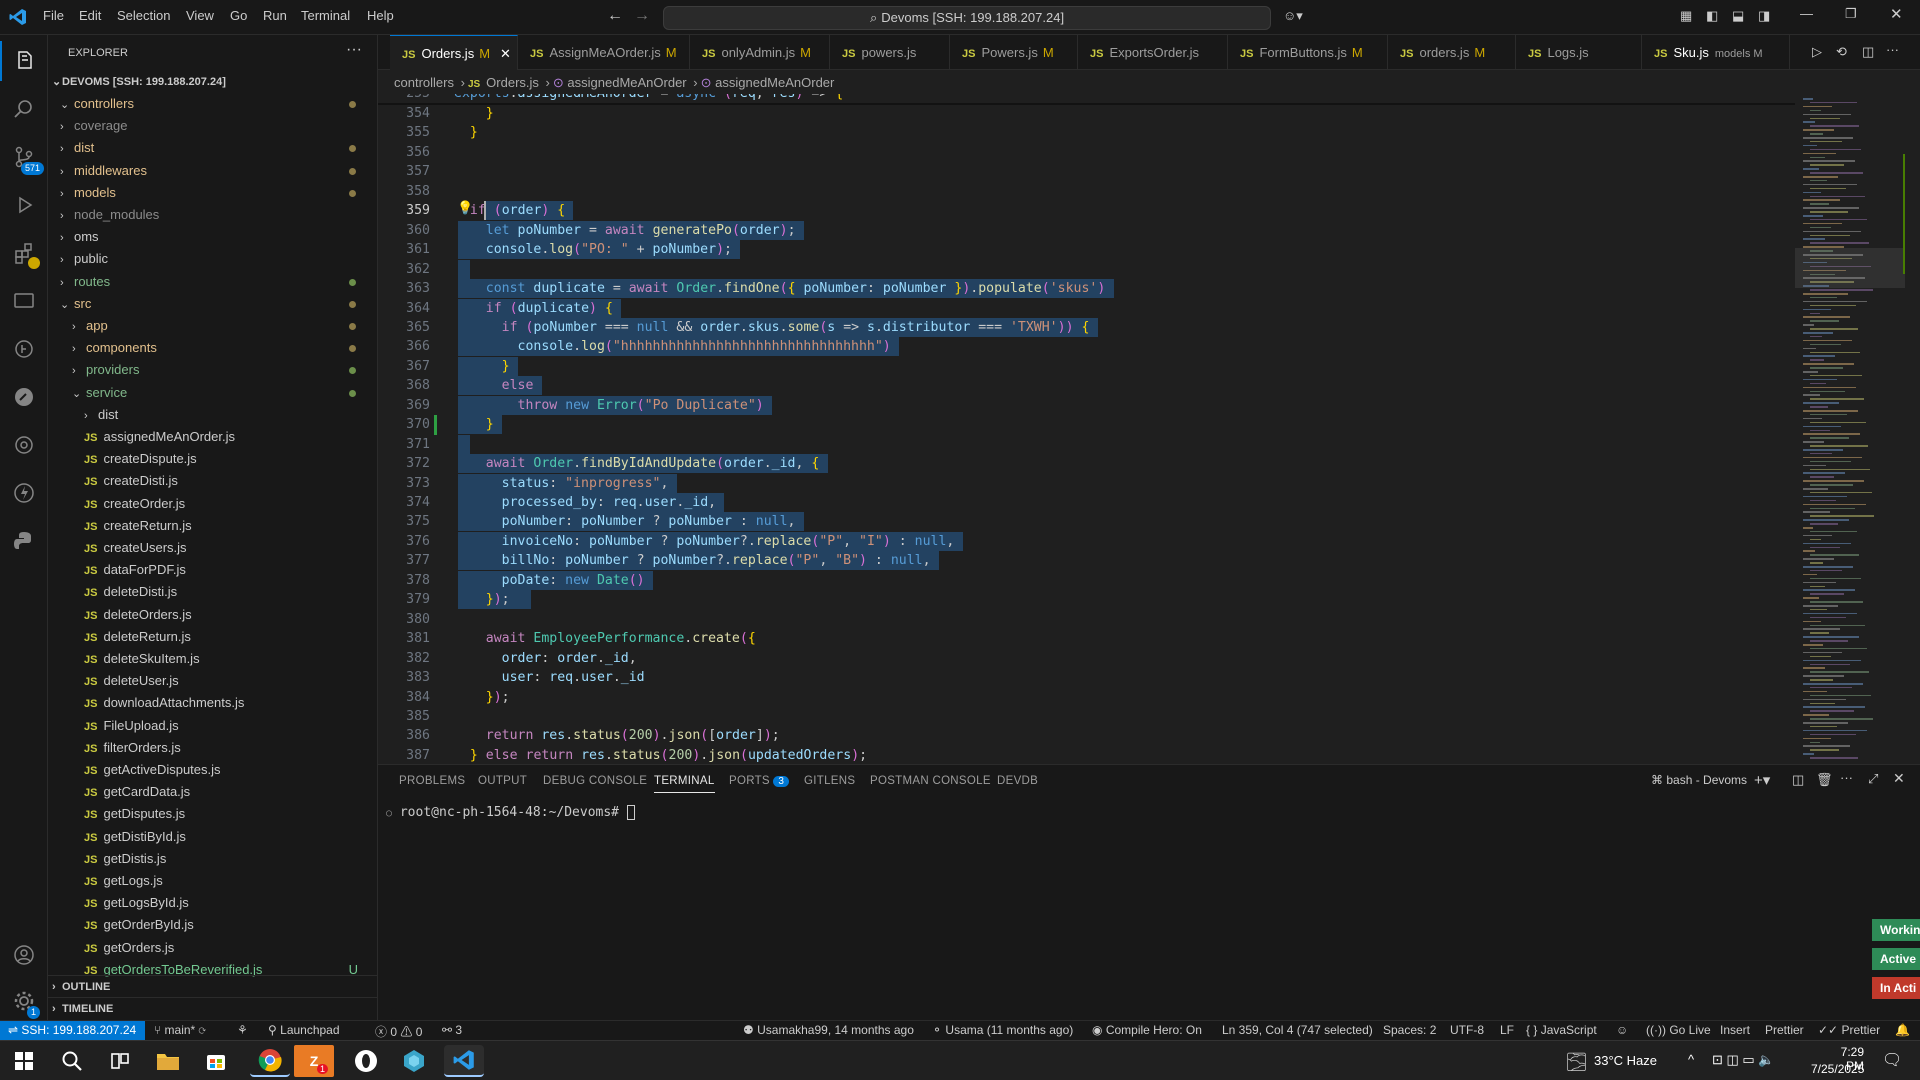  I want to click on author-indicator: ⚬ Usama (11 months ago), so click(1002, 1030).